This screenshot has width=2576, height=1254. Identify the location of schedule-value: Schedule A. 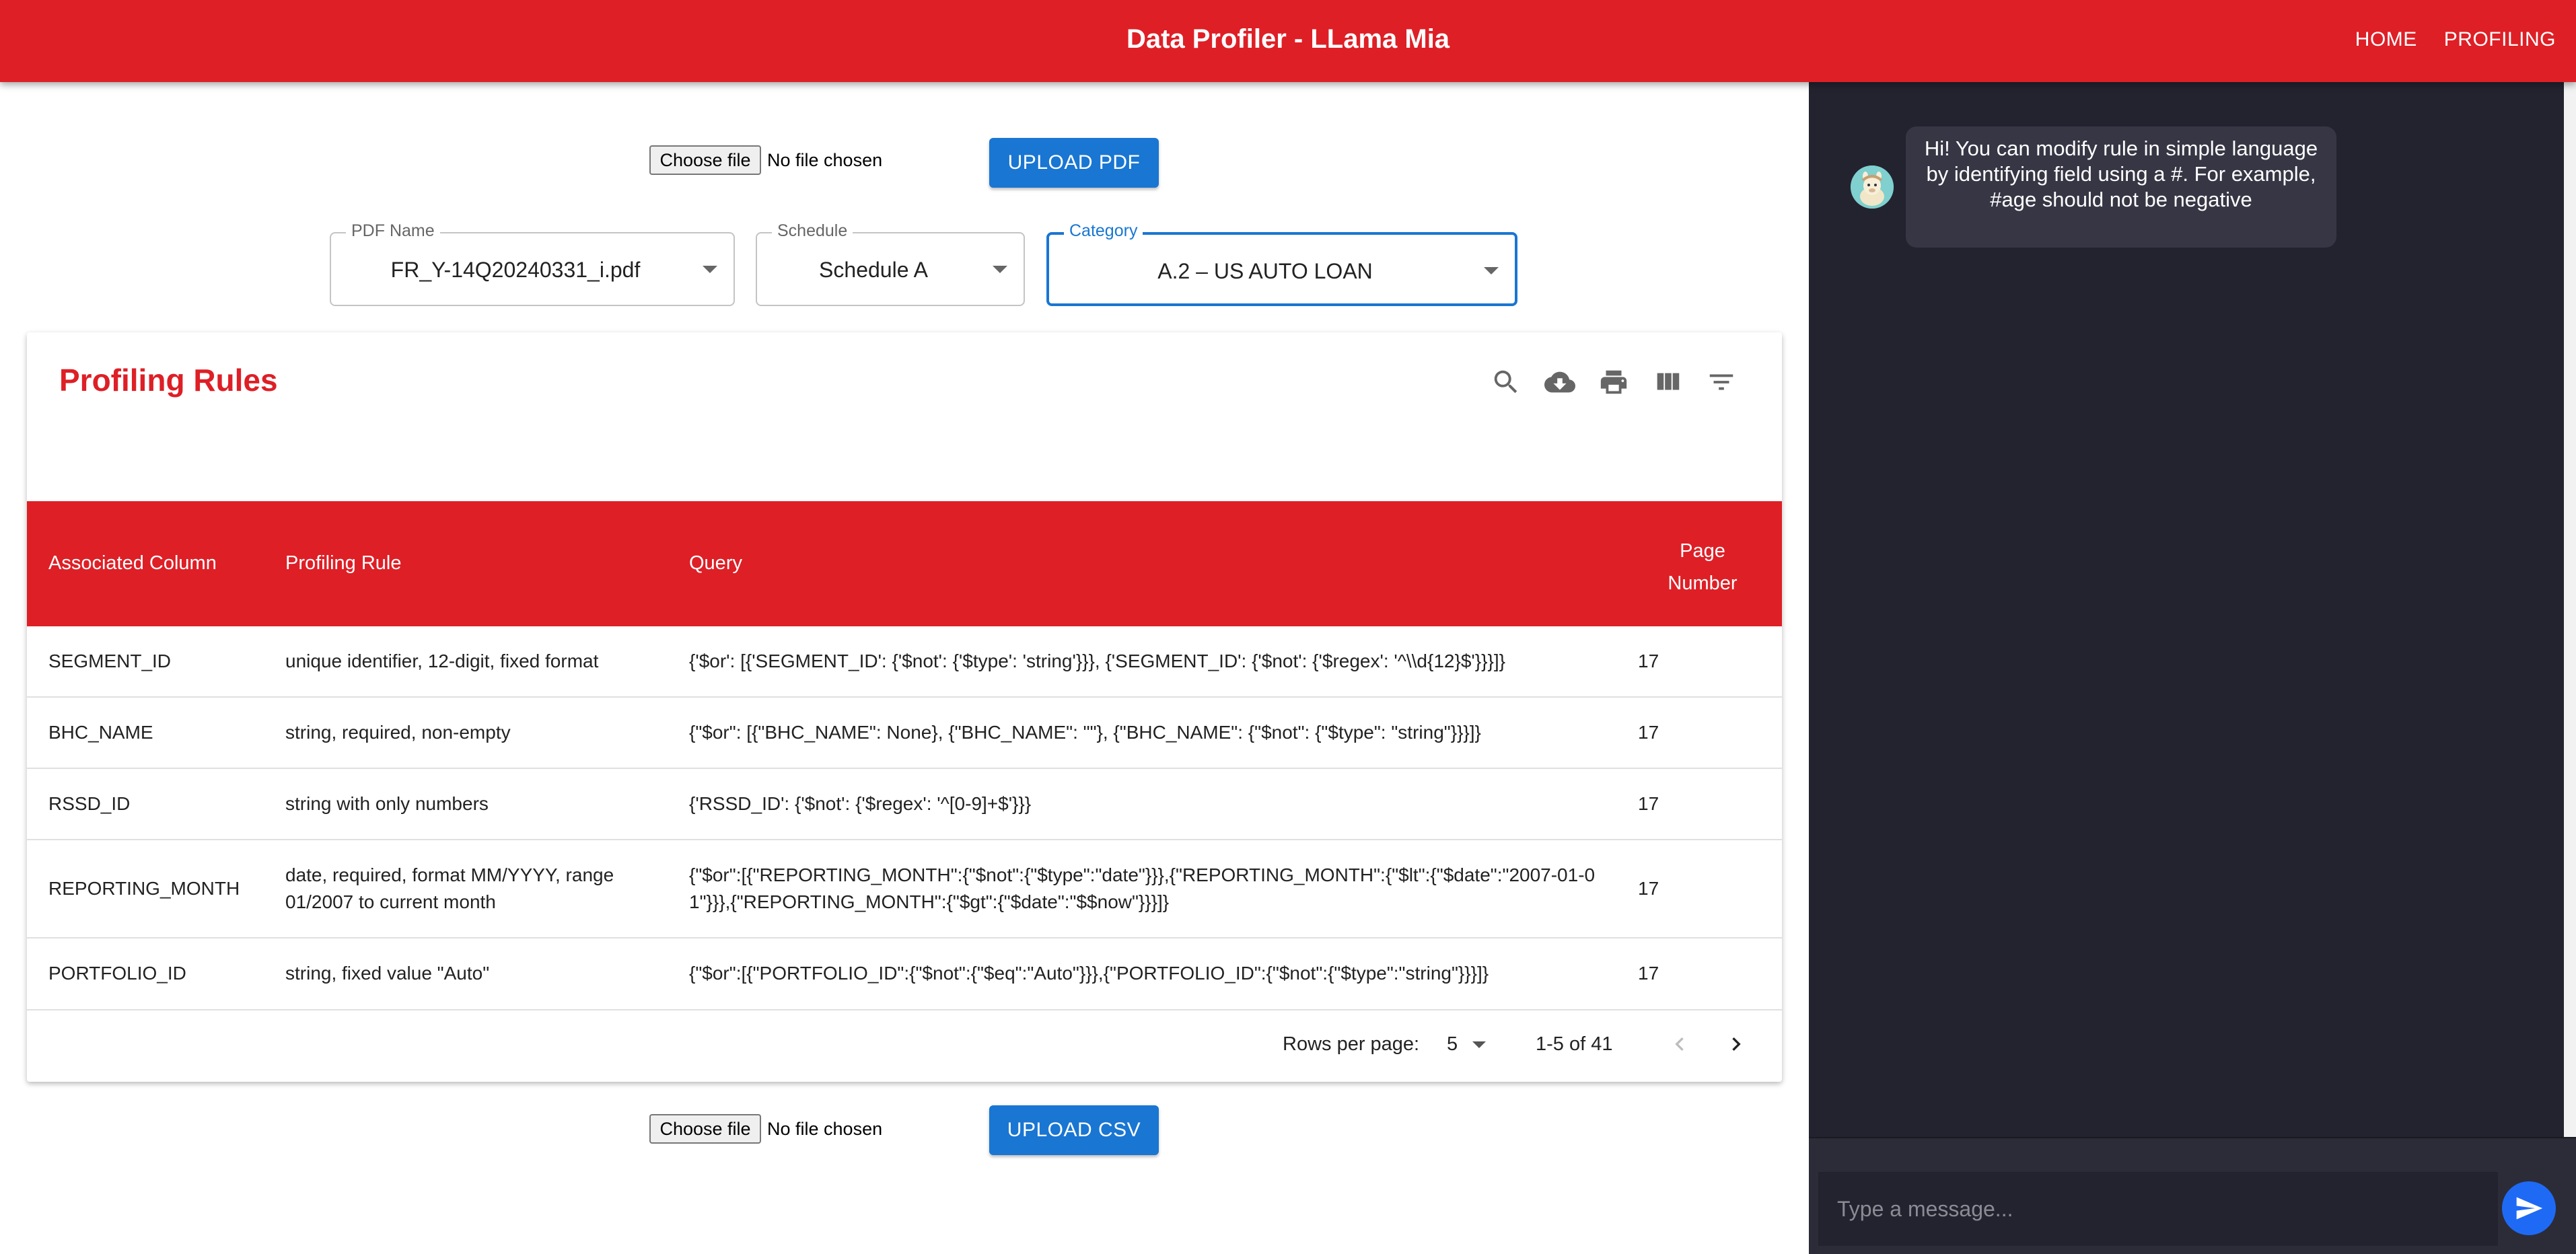
(873, 270).